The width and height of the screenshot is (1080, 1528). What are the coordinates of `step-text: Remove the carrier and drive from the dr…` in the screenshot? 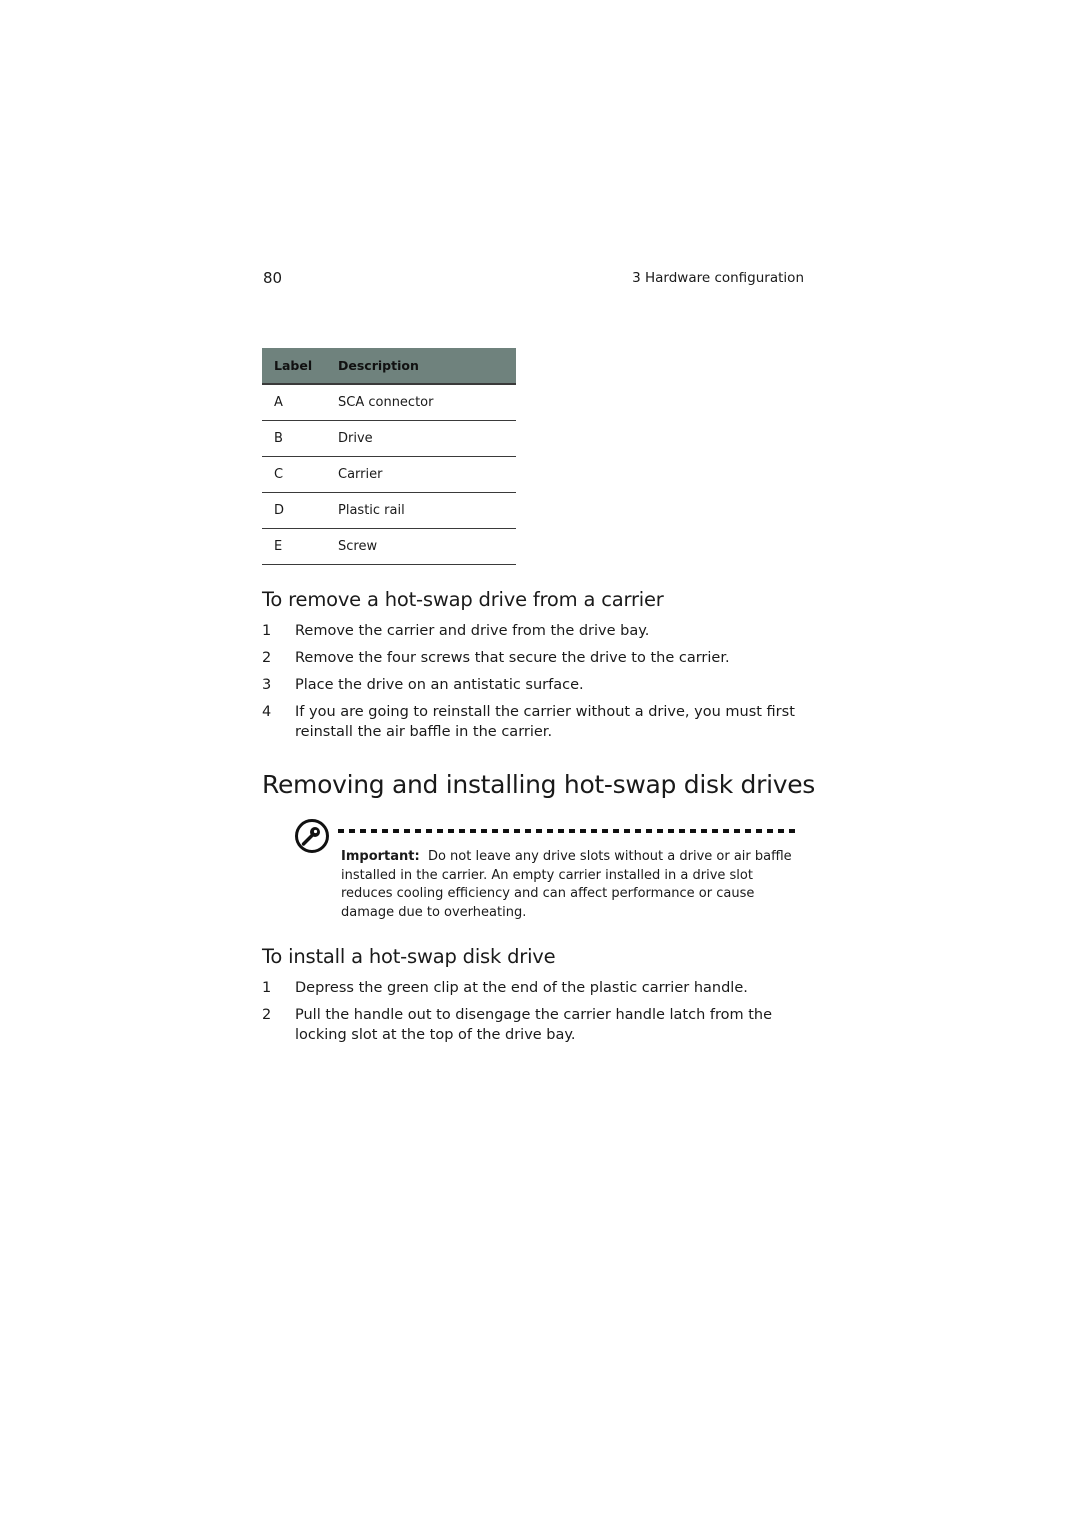 It's located at (472, 631).